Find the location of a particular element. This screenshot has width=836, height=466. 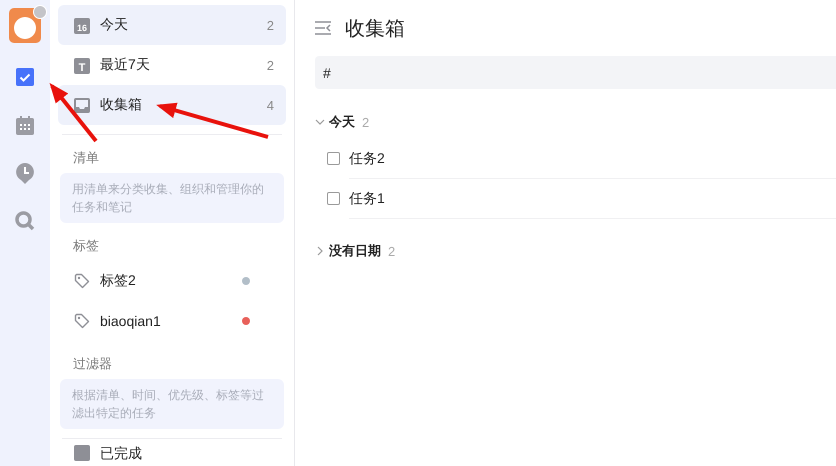

hint-text: 根据清单、时间、优先级、标签等过滤出特定的任务 is located at coordinates (172, 404).